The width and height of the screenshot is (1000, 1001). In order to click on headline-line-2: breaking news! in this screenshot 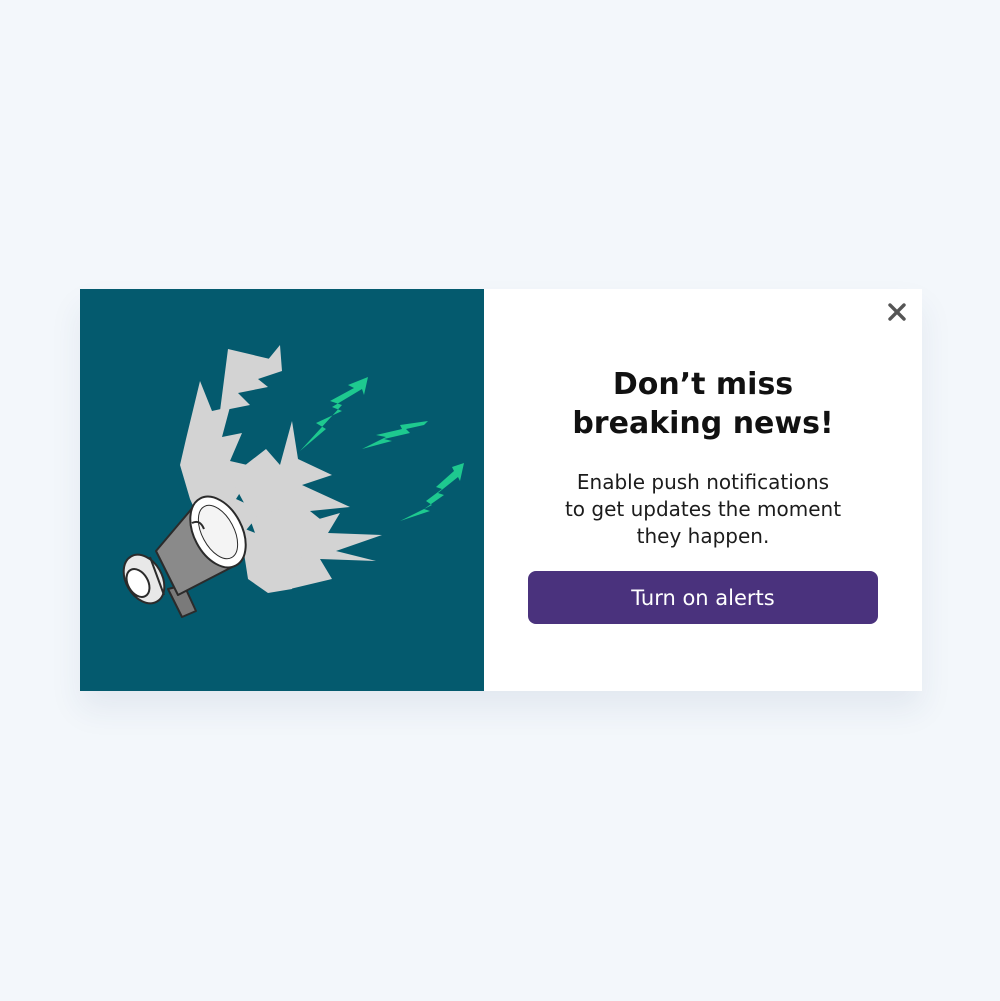, I will do `click(703, 423)`.